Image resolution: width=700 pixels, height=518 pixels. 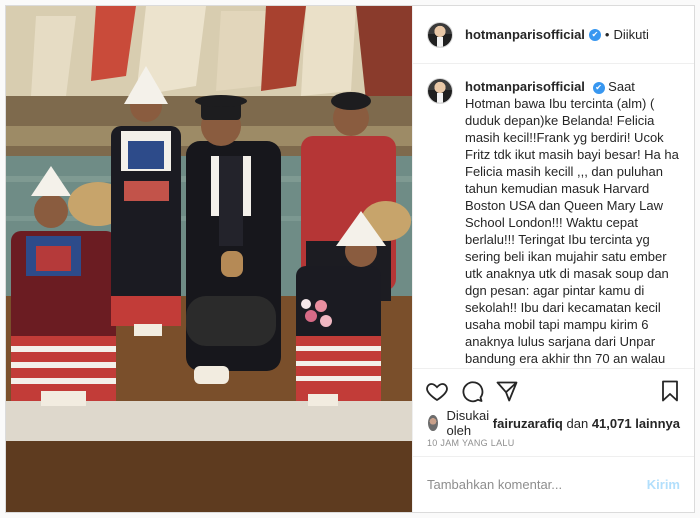 I want to click on comment-box: Tambahkan komentar... Kirim, so click(x=553, y=484).